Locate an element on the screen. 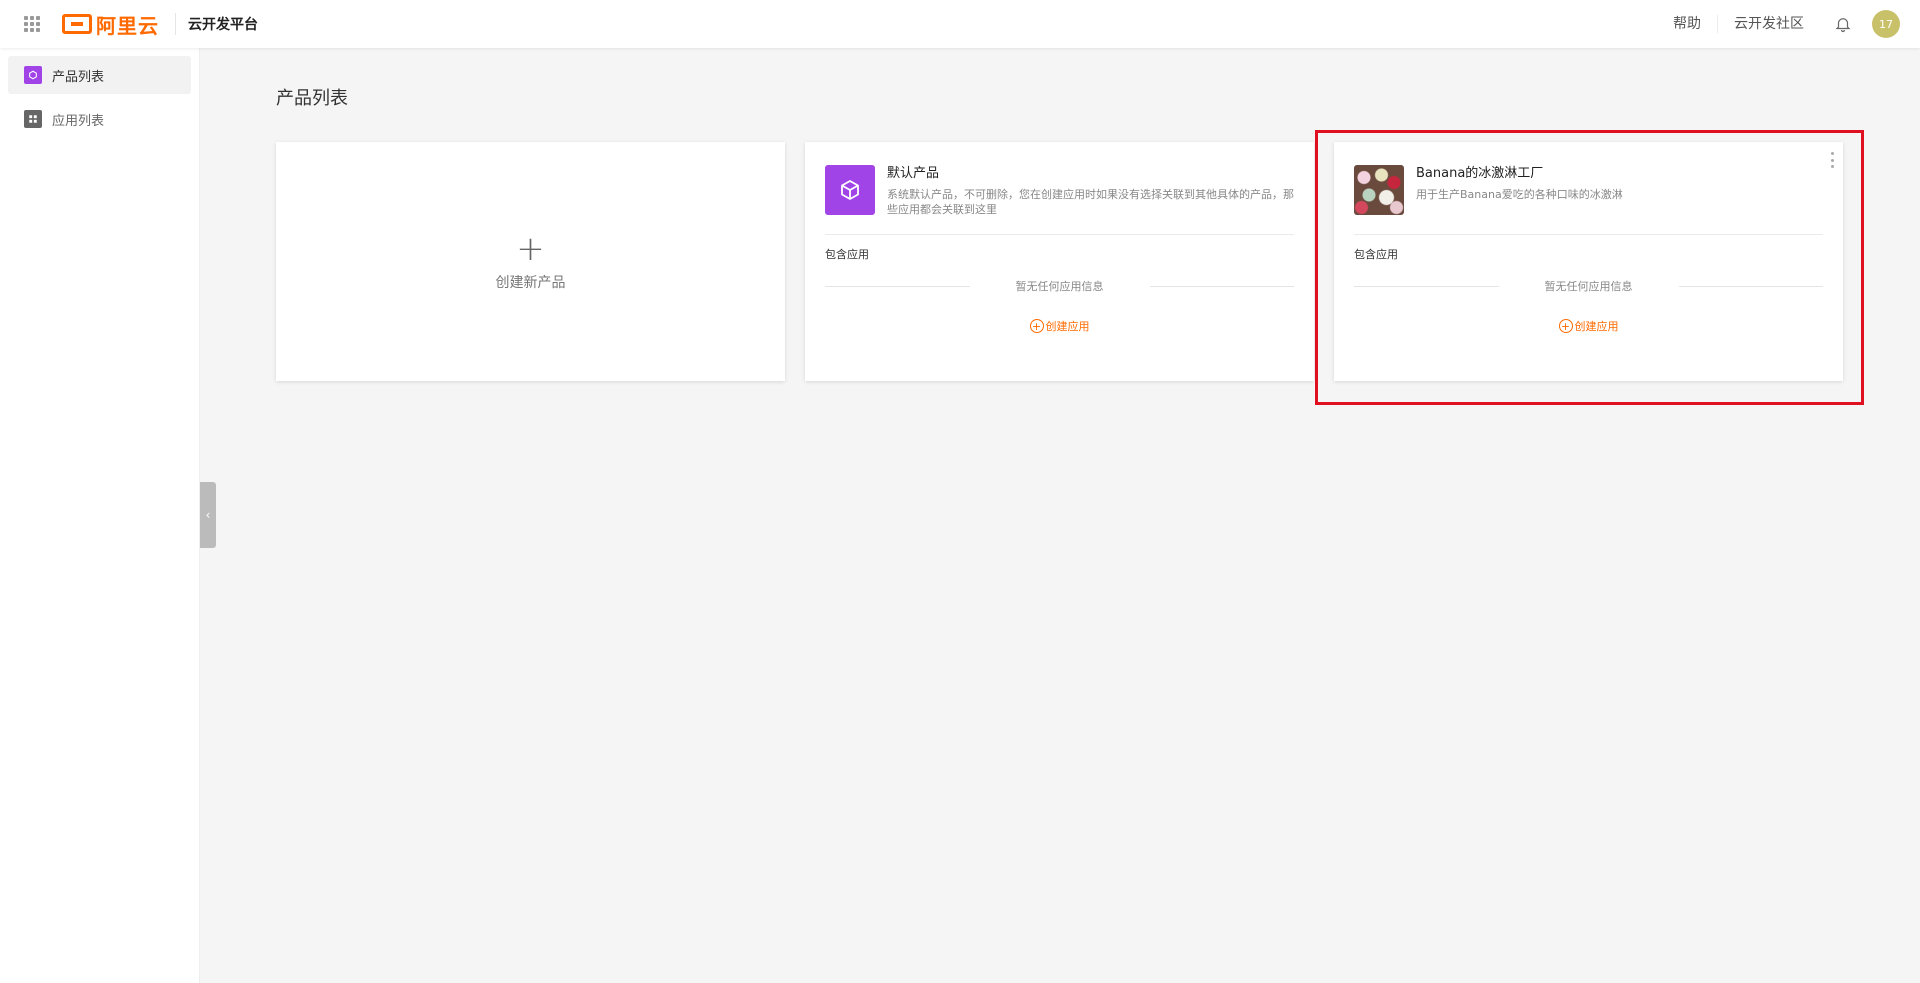 The width and height of the screenshot is (1920, 983). sidebar-item-apps: 应用列表 is located at coordinates (99, 119).